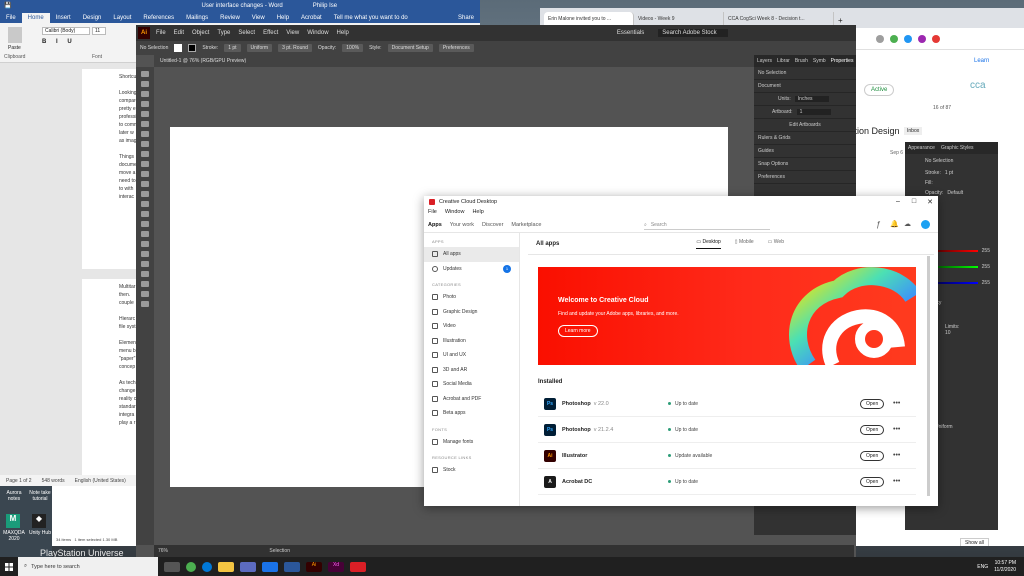 This screenshot has width=1024, height=576. What do you see at coordinates (974, 542) in the screenshot?
I see `show-all-button: Show all` at bounding box center [974, 542].